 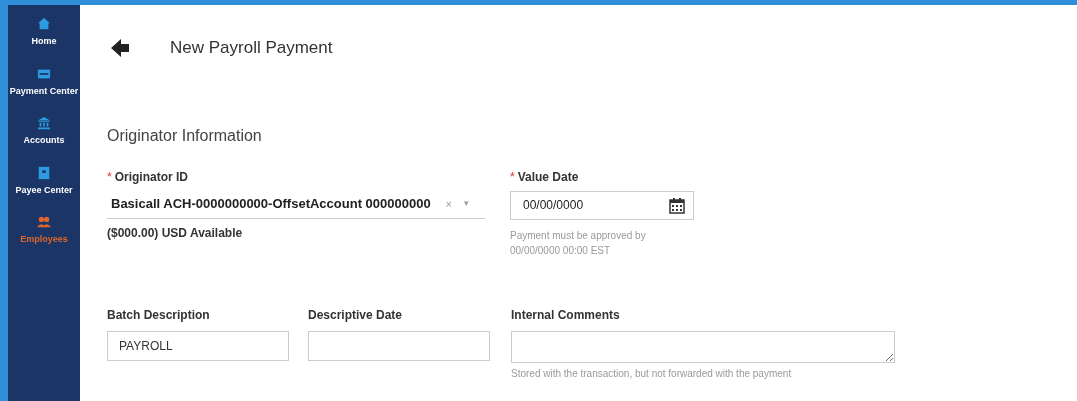 What do you see at coordinates (399, 345) in the screenshot?
I see `descriptive-date-field` at bounding box center [399, 345].